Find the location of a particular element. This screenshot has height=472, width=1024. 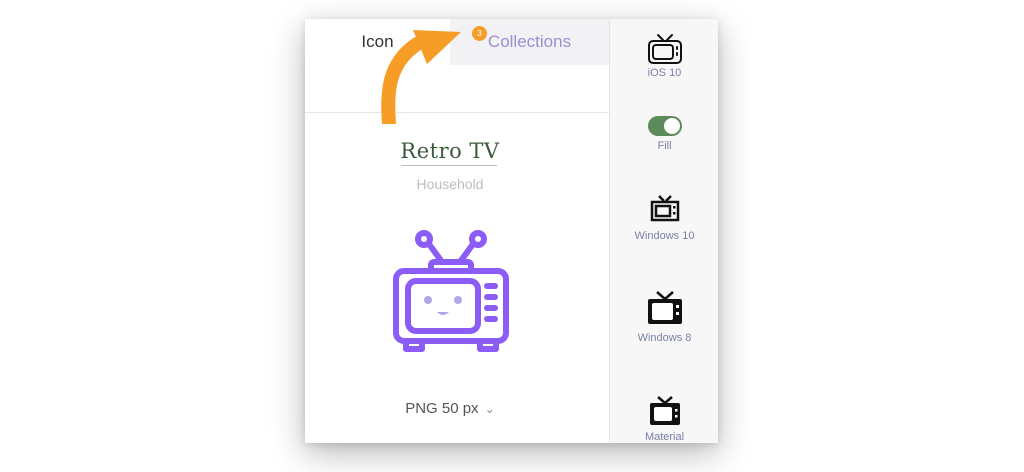

platform-ios10: iOS 10 is located at coordinates (664, 56).